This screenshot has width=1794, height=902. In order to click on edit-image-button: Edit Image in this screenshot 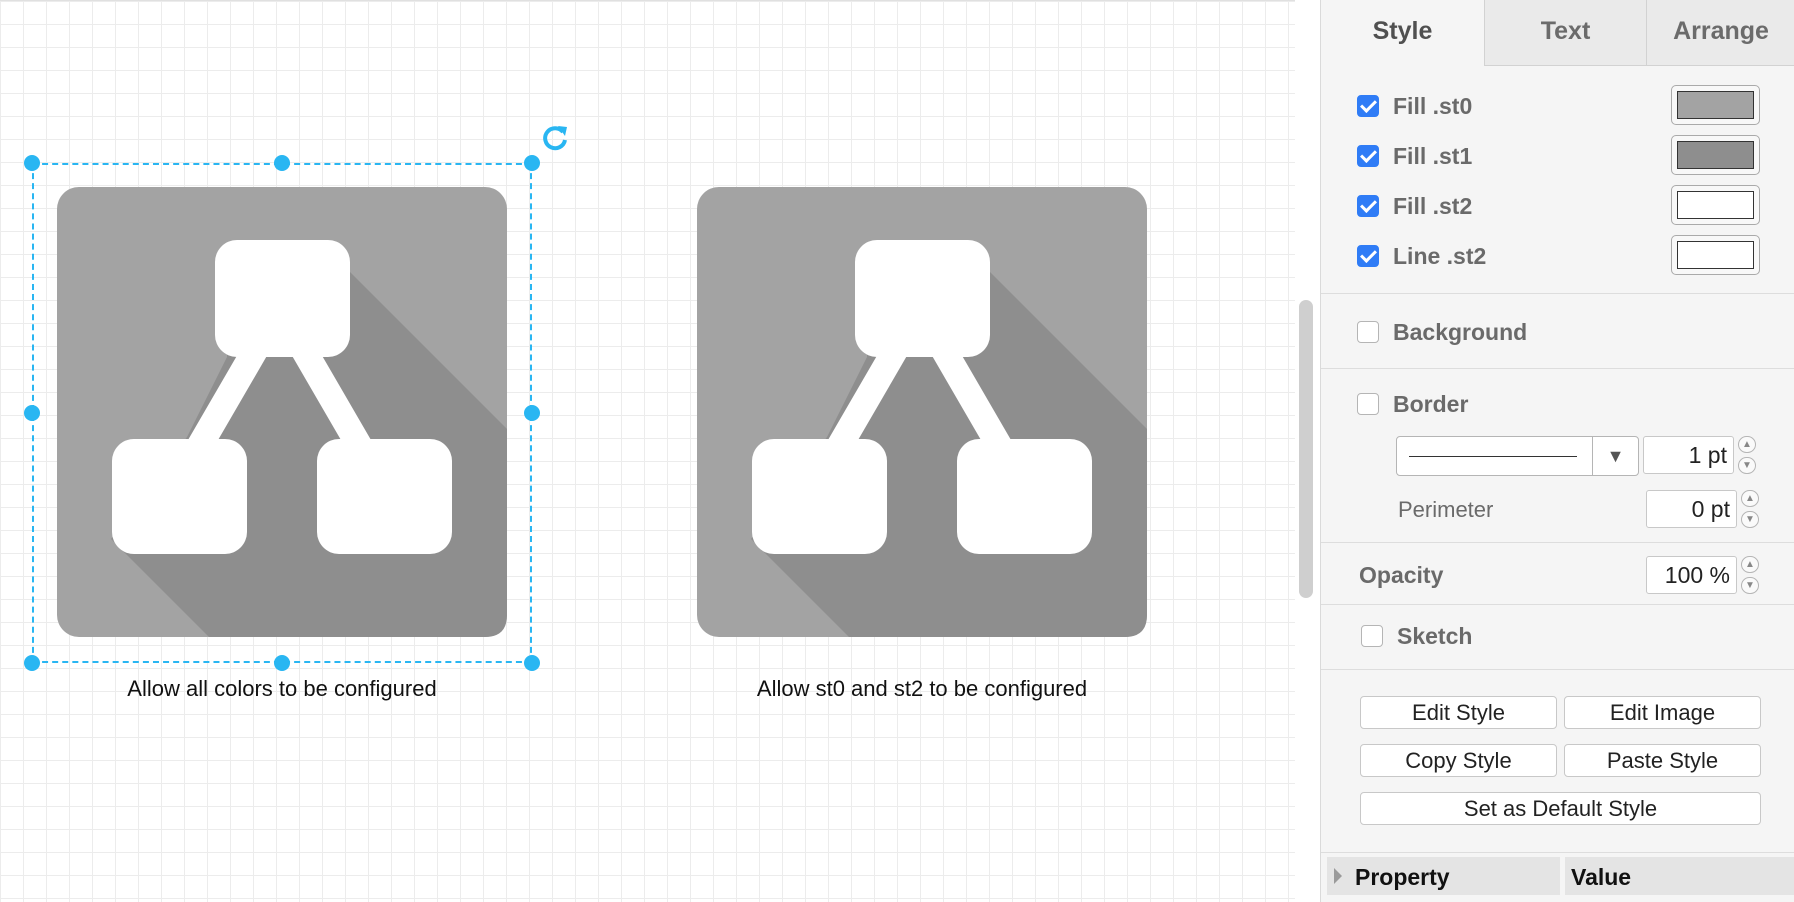, I will do `click(1662, 712)`.